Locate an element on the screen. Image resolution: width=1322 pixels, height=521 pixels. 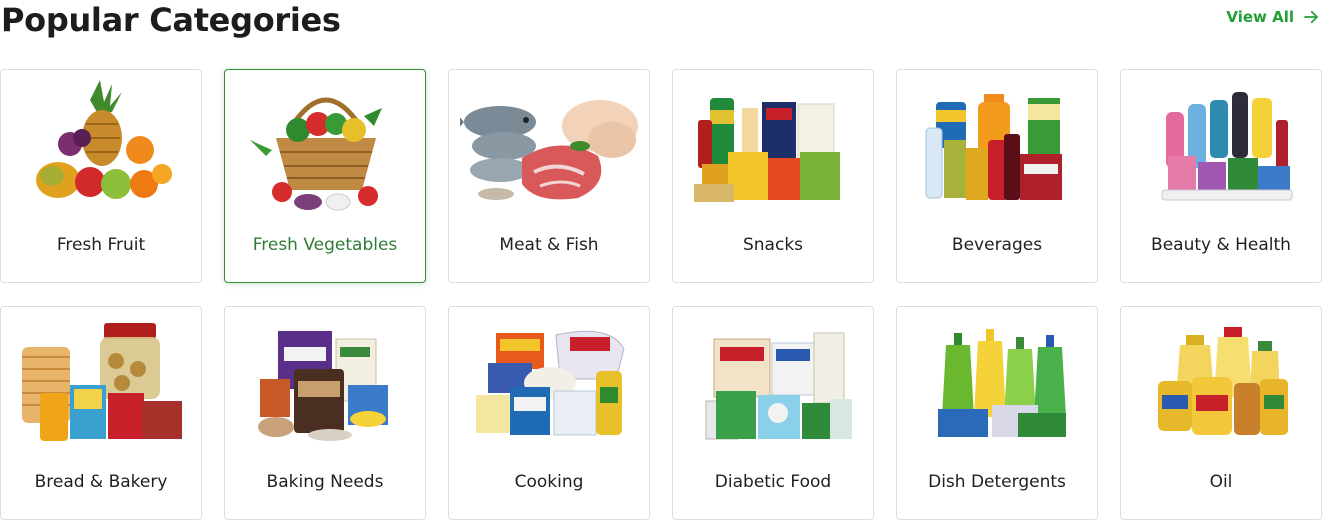
cooking-icon is located at coordinates (550, 383).